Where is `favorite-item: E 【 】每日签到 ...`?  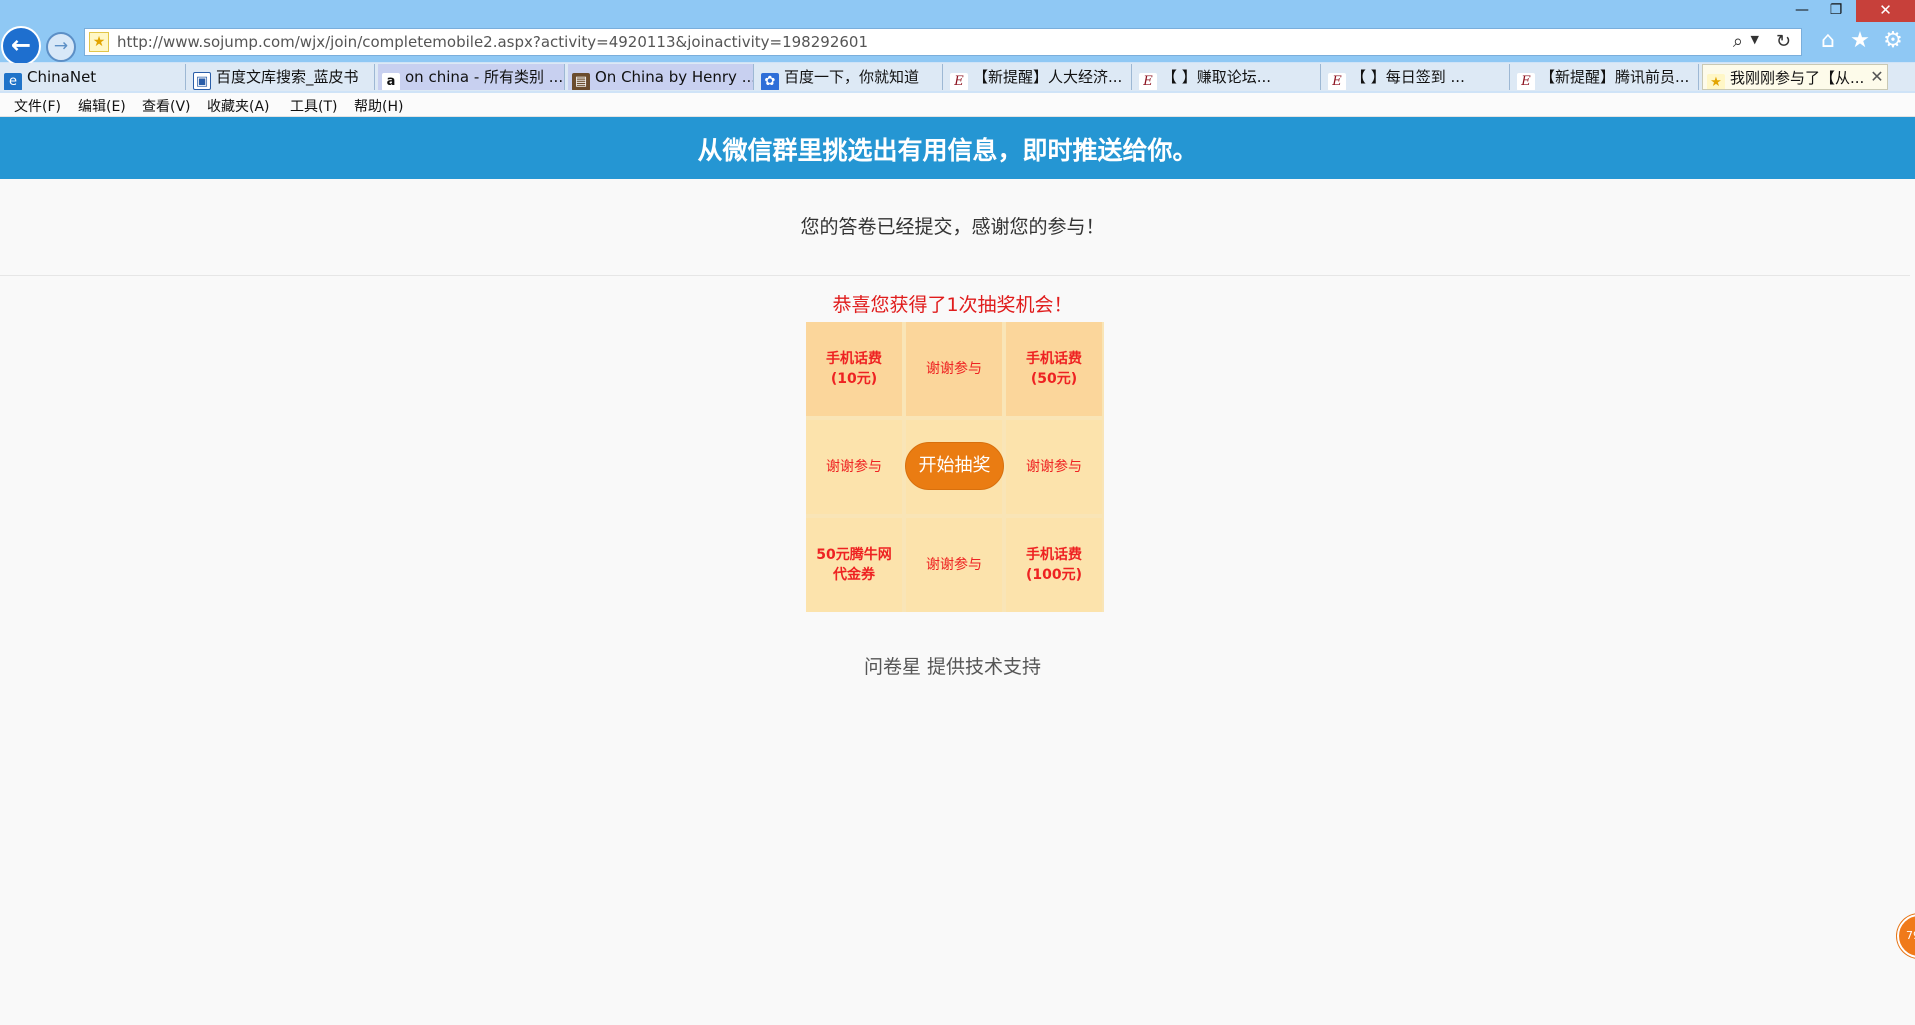 favorite-item: E 【 】每日签到 ... is located at coordinates (1417, 77).